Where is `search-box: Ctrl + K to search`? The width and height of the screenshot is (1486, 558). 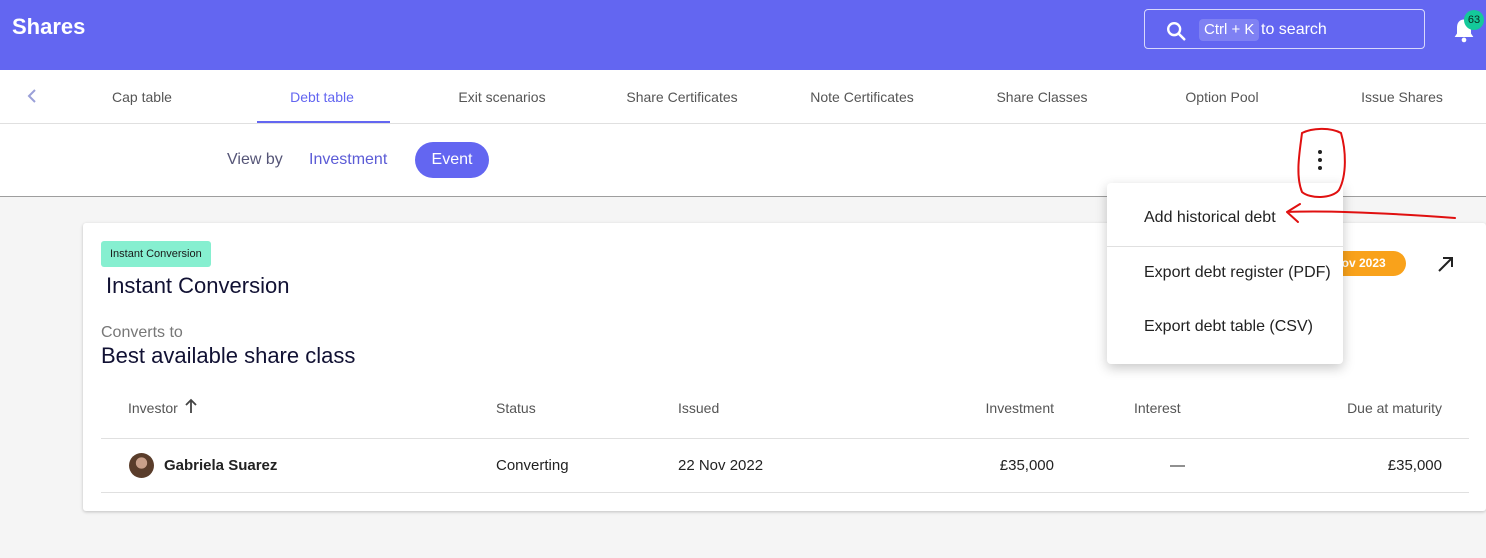 search-box: Ctrl + K to search is located at coordinates (1284, 29).